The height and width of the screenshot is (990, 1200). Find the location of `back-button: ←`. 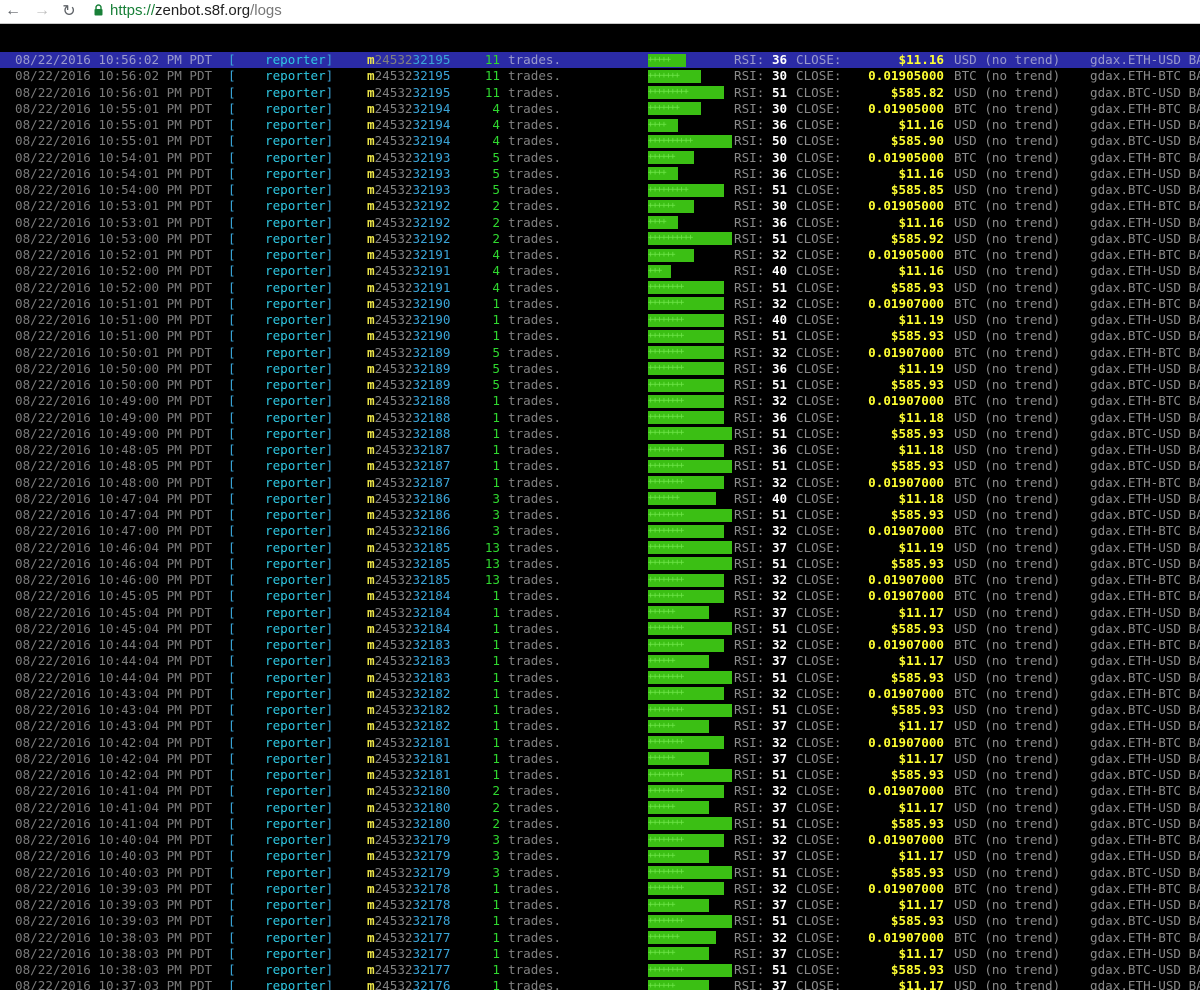

back-button: ← is located at coordinates (13, 11).